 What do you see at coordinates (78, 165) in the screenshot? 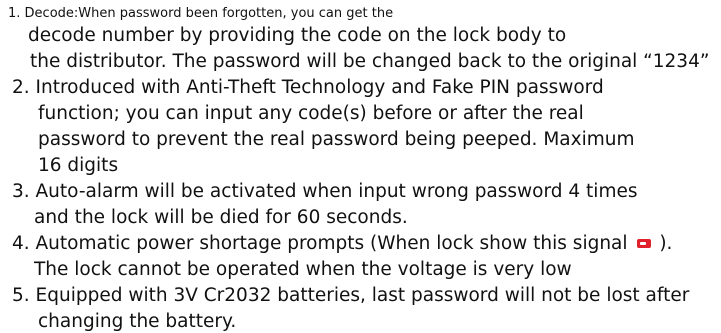
I see `item-2-line-4: 16 digits` at bounding box center [78, 165].